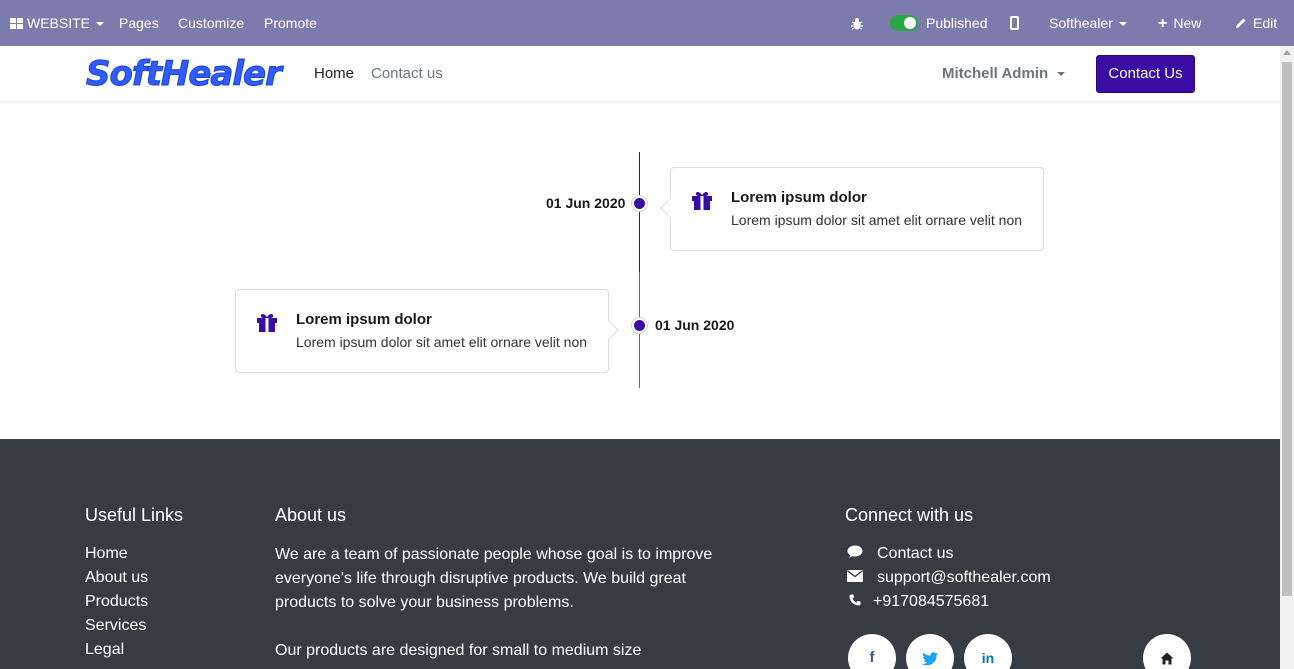 This screenshot has width=1294, height=669. I want to click on debug-button, so click(857, 23).